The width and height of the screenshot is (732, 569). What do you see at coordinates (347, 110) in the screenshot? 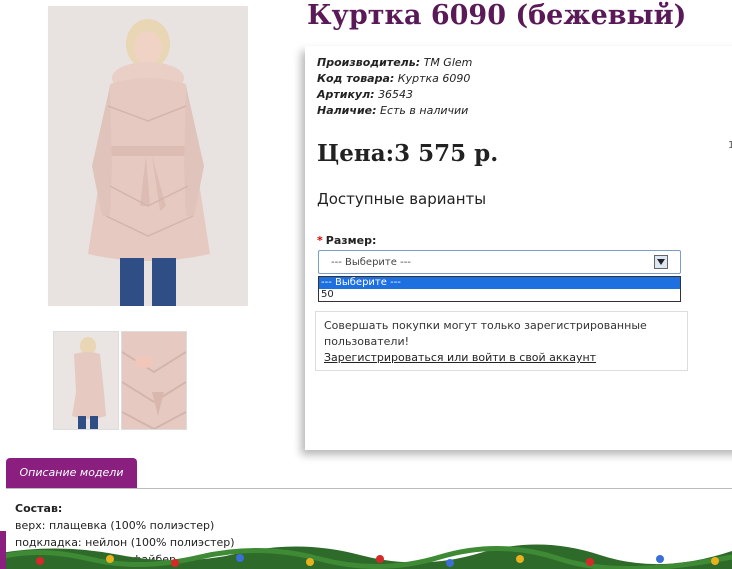
I see `availability-label: Наличие:` at bounding box center [347, 110].